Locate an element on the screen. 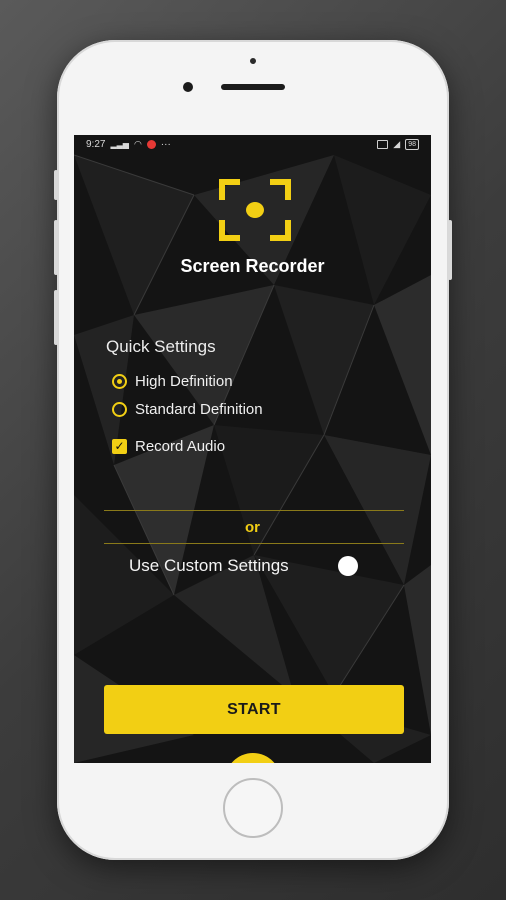 Image resolution: width=506 pixels, height=900 pixels. start-button: START is located at coordinates (254, 709).